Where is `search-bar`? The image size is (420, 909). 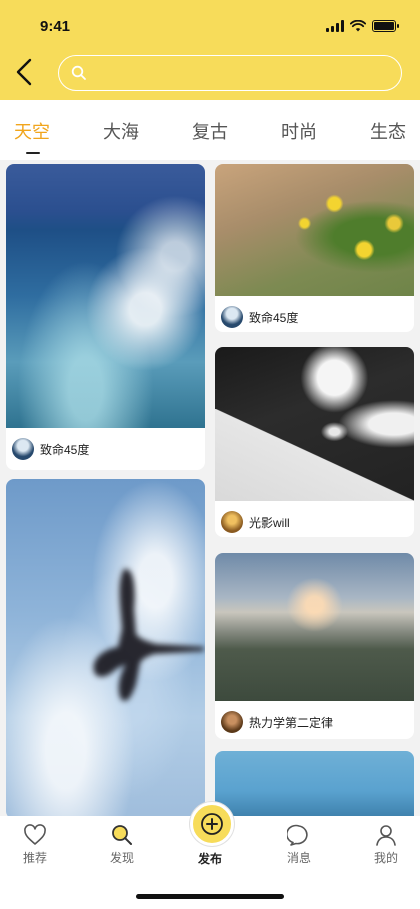 search-bar is located at coordinates (230, 73).